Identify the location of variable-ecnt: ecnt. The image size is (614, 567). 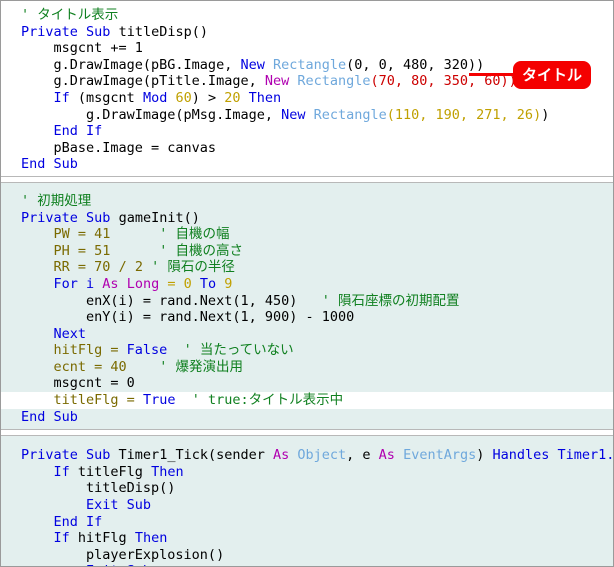
(54, 366).